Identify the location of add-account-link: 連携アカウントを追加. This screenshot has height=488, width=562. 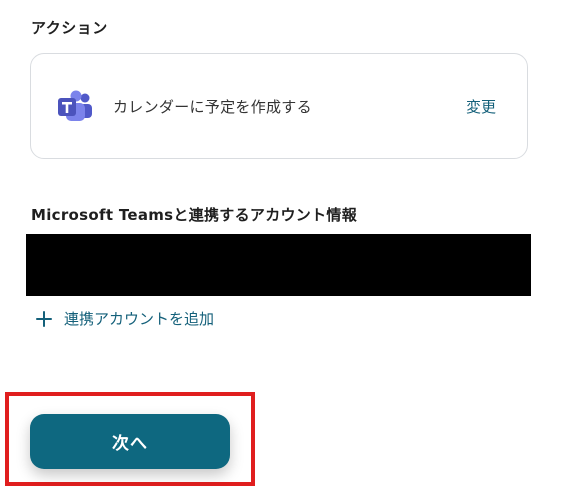
(124, 318).